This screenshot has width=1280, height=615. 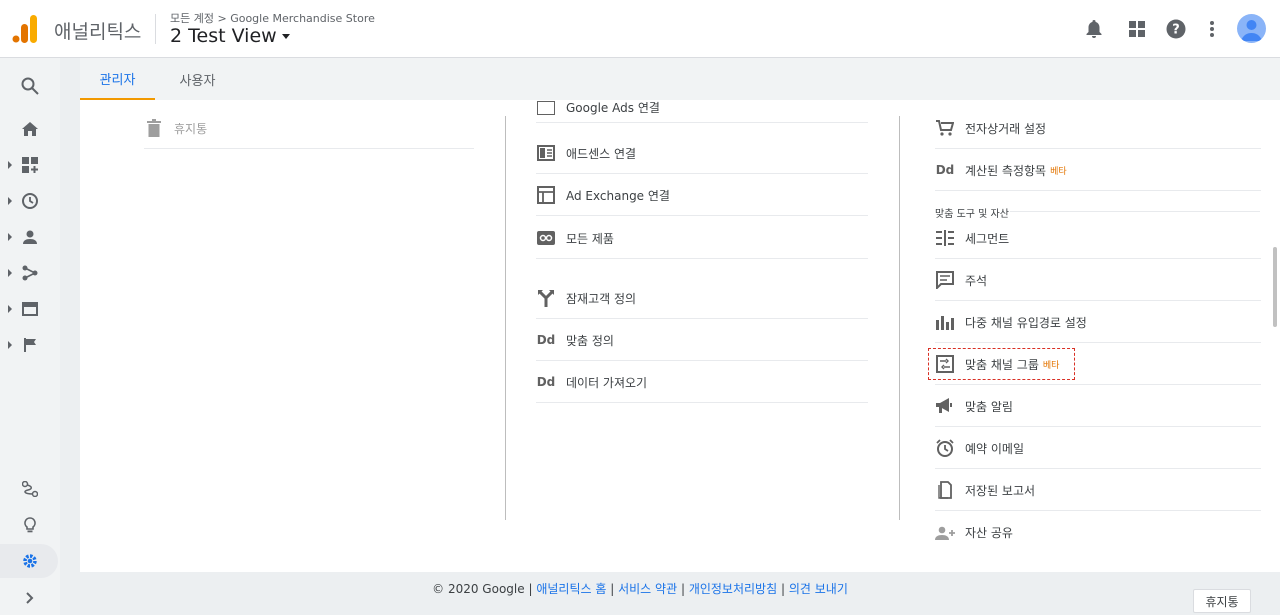 What do you see at coordinates (1058, 171) in the screenshot?
I see `beta-badge: 베타` at bounding box center [1058, 171].